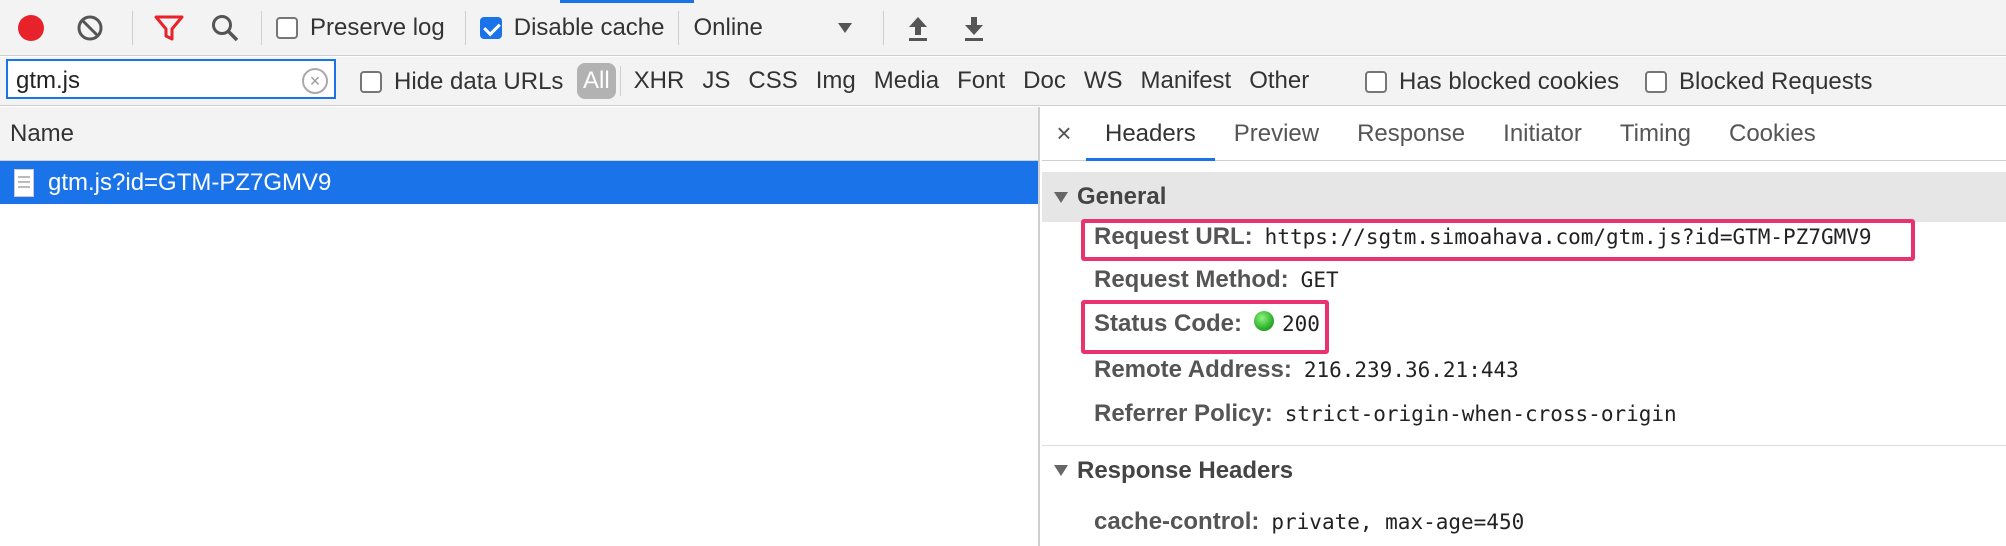 This screenshot has width=2006, height=546. What do you see at coordinates (918, 28) in the screenshot?
I see `import-icon` at bounding box center [918, 28].